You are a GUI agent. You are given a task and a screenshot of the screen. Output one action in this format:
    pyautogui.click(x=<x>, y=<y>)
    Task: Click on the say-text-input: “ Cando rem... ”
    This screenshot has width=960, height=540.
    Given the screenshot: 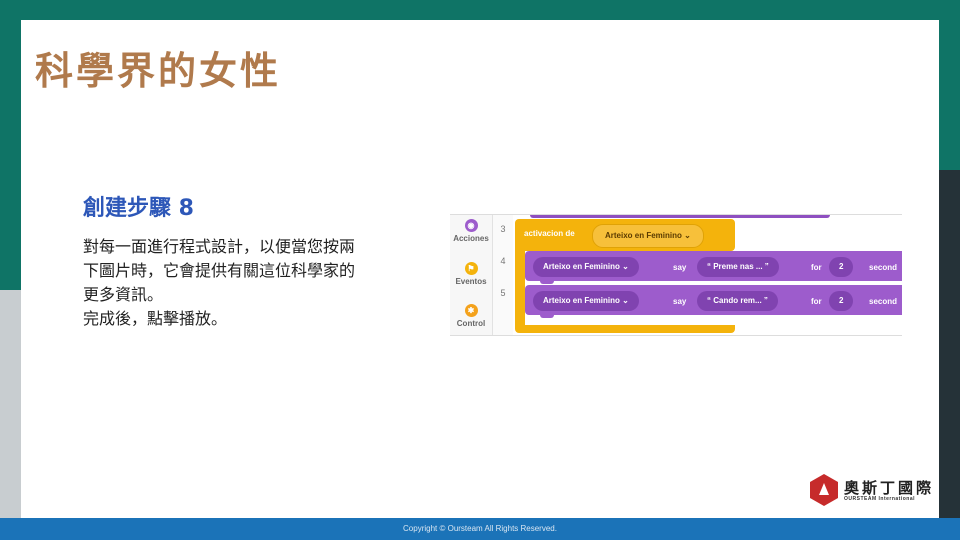 What is the action you would take?
    pyautogui.click(x=737, y=301)
    